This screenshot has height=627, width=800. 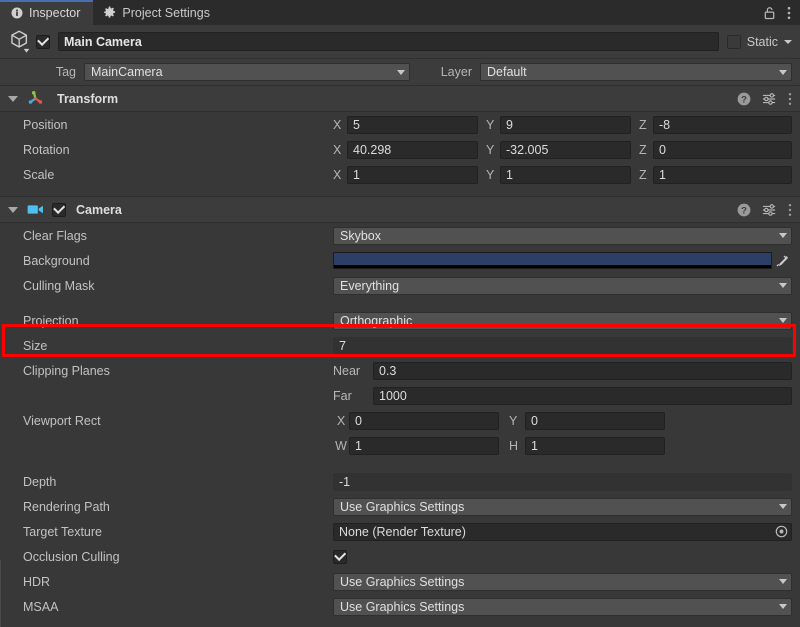 I want to click on static-checkbox, so click(x=733, y=41).